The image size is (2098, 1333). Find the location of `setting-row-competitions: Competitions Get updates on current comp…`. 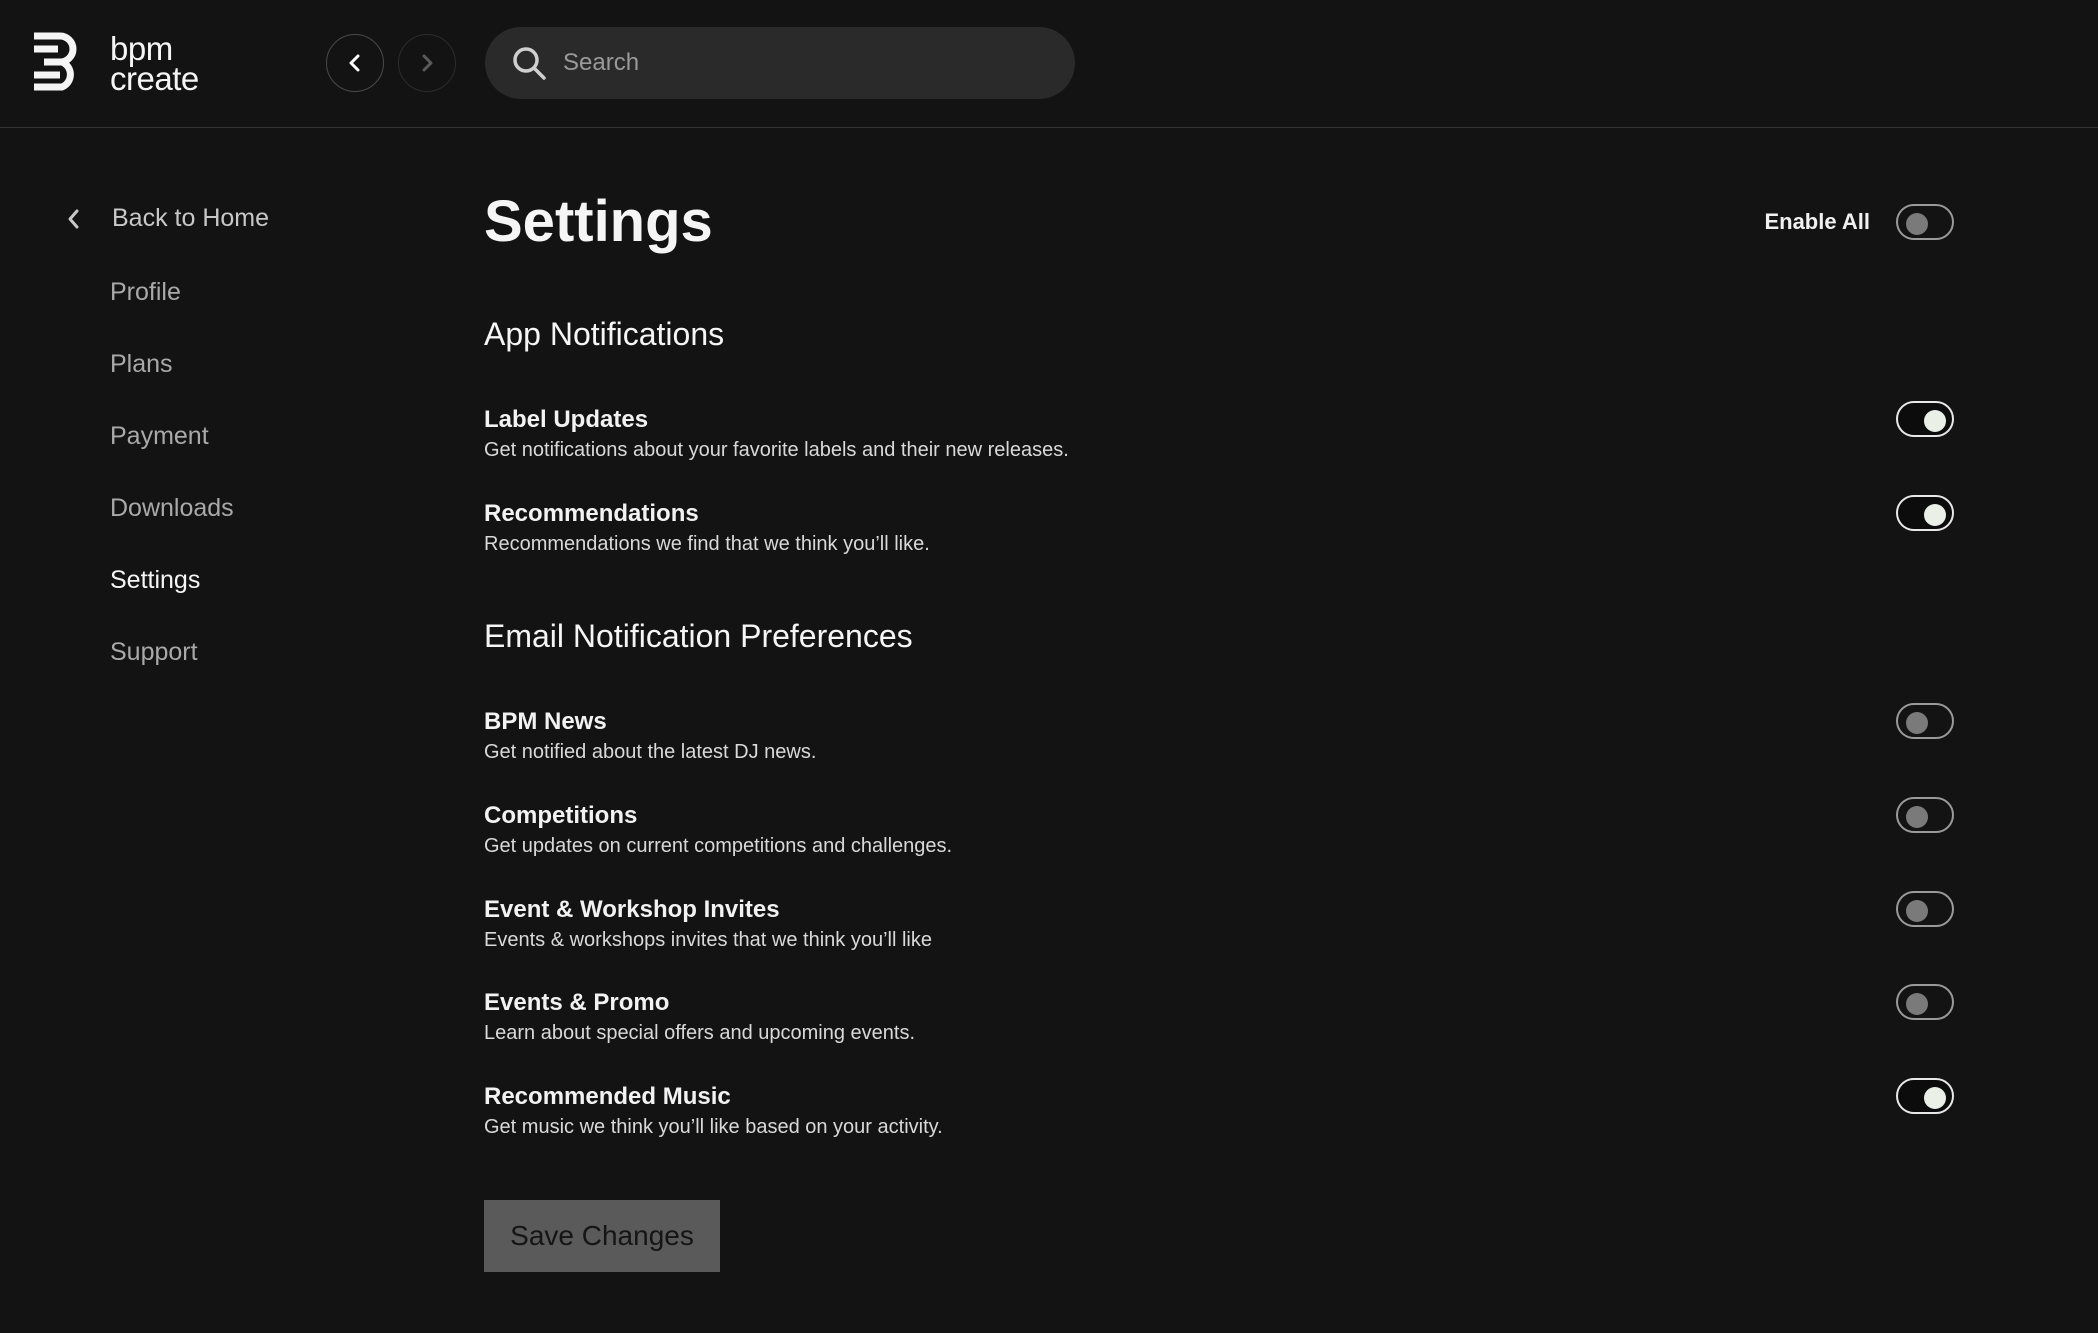

setting-row-competitions: Competitions Get updates on current comp… is located at coordinates (1219, 834).